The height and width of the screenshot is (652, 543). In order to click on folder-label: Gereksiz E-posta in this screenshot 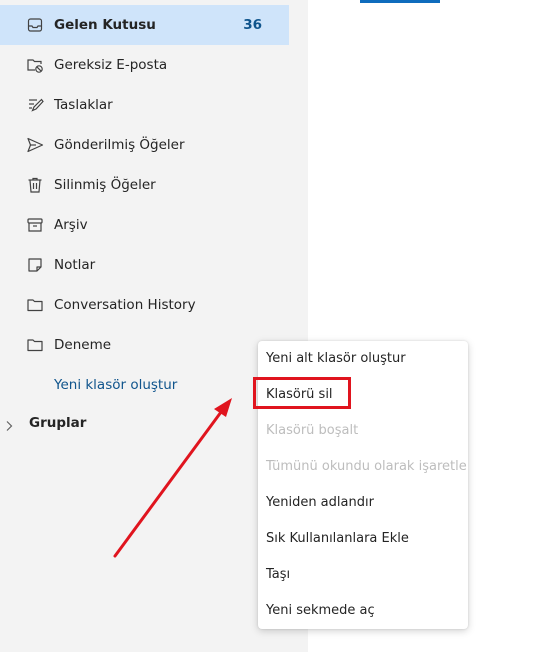, I will do `click(111, 65)`.